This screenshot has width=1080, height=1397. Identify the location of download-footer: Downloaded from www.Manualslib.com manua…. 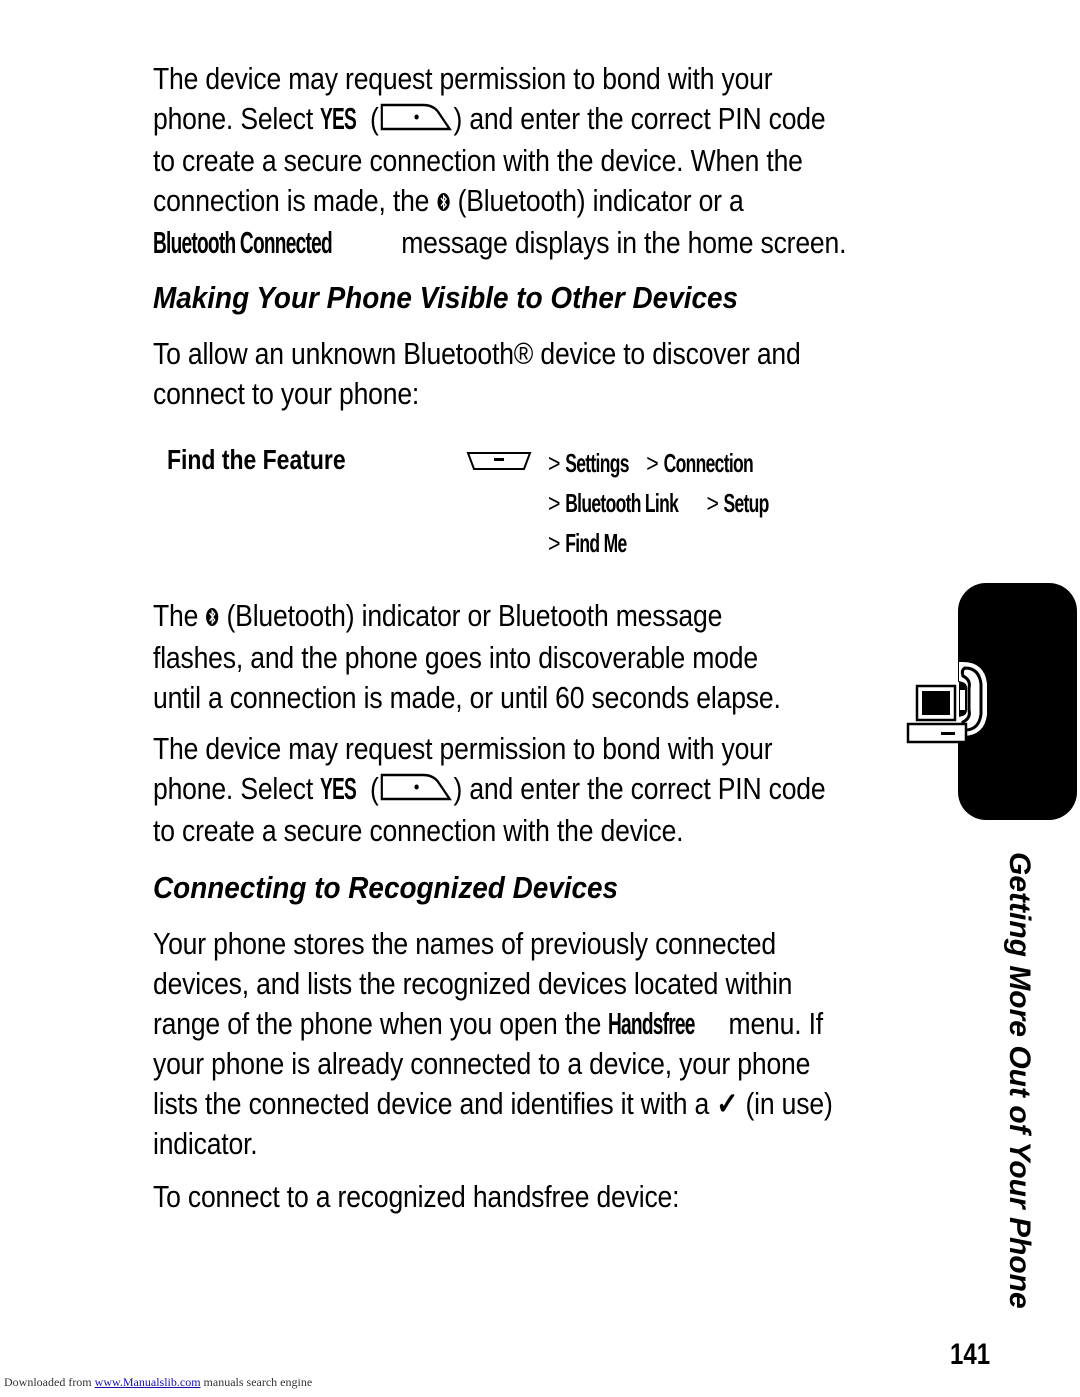
(158, 1382).